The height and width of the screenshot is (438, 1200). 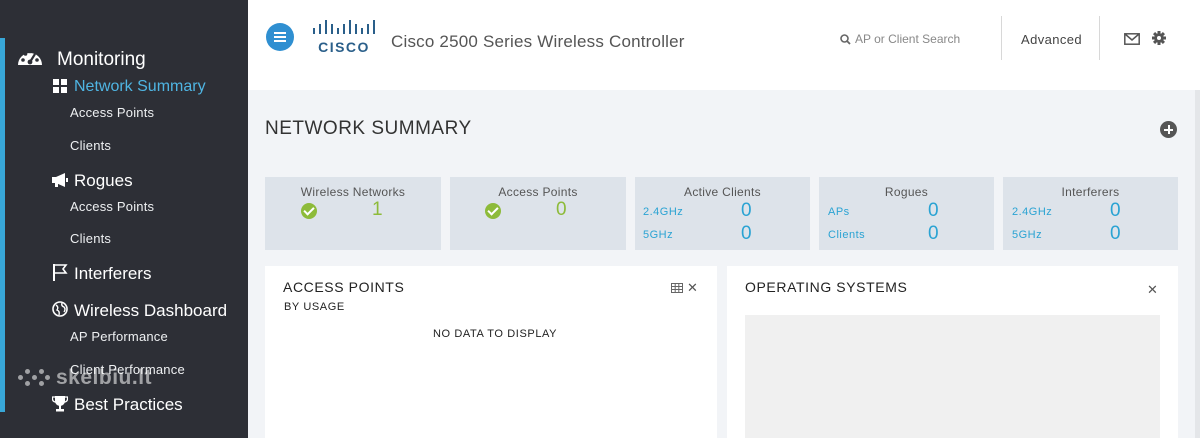 What do you see at coordinates (119, 336) in the screenshot?
I see `sidebar-item-ap-performance: AP Performance` at bounding box center [119, 336].